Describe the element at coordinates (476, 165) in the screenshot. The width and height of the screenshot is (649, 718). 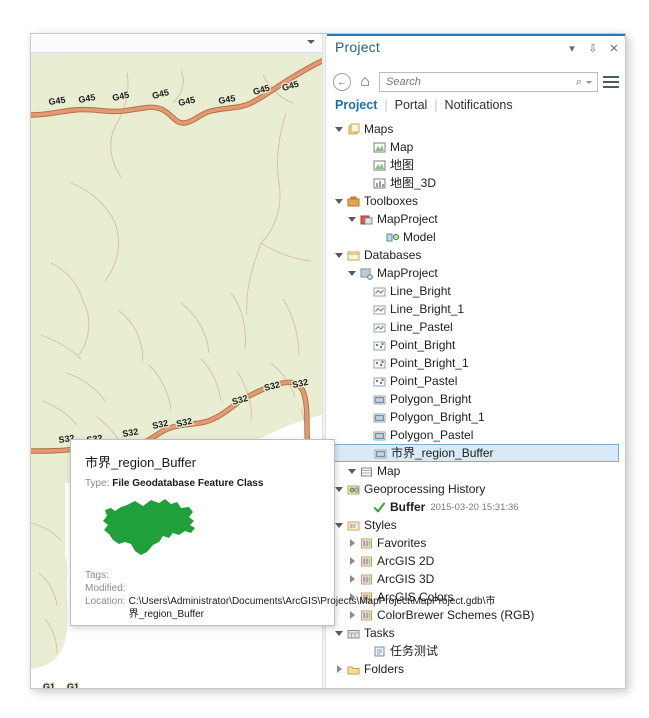
I see `tree-item-: 地图` at that location.